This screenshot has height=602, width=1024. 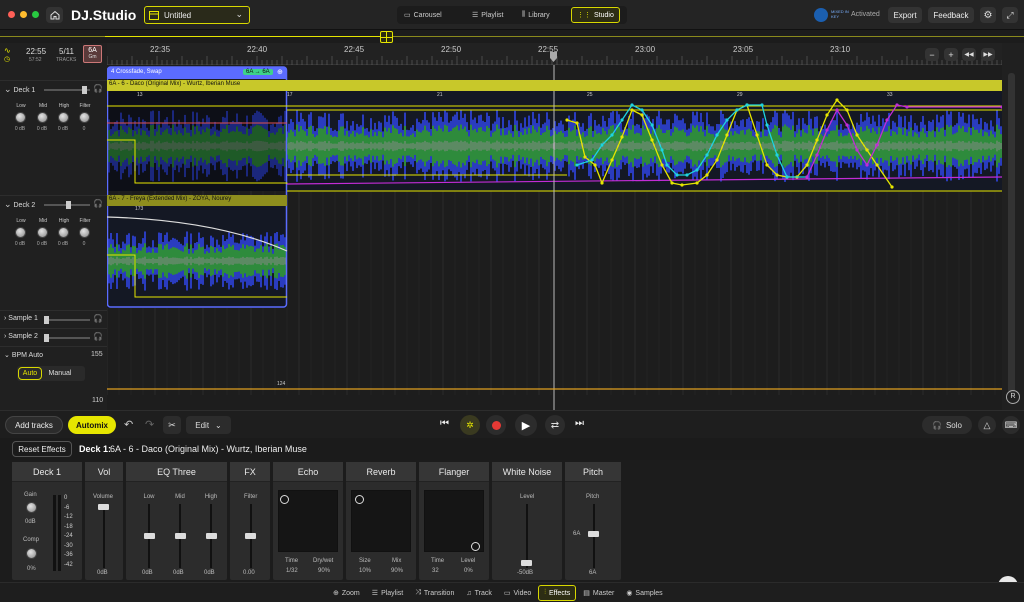 What do you see at coordinates (1013, 397) in the screenshot?
I see `attribution-icon: R` at bounding box center [1013, 397].